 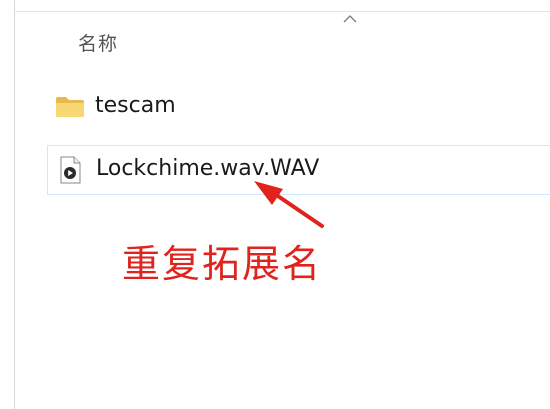 What do you see at coordinates (298, 107) in the screenshot?
I see `file-row-tescam: tescam` at bounding box center [298, 107].